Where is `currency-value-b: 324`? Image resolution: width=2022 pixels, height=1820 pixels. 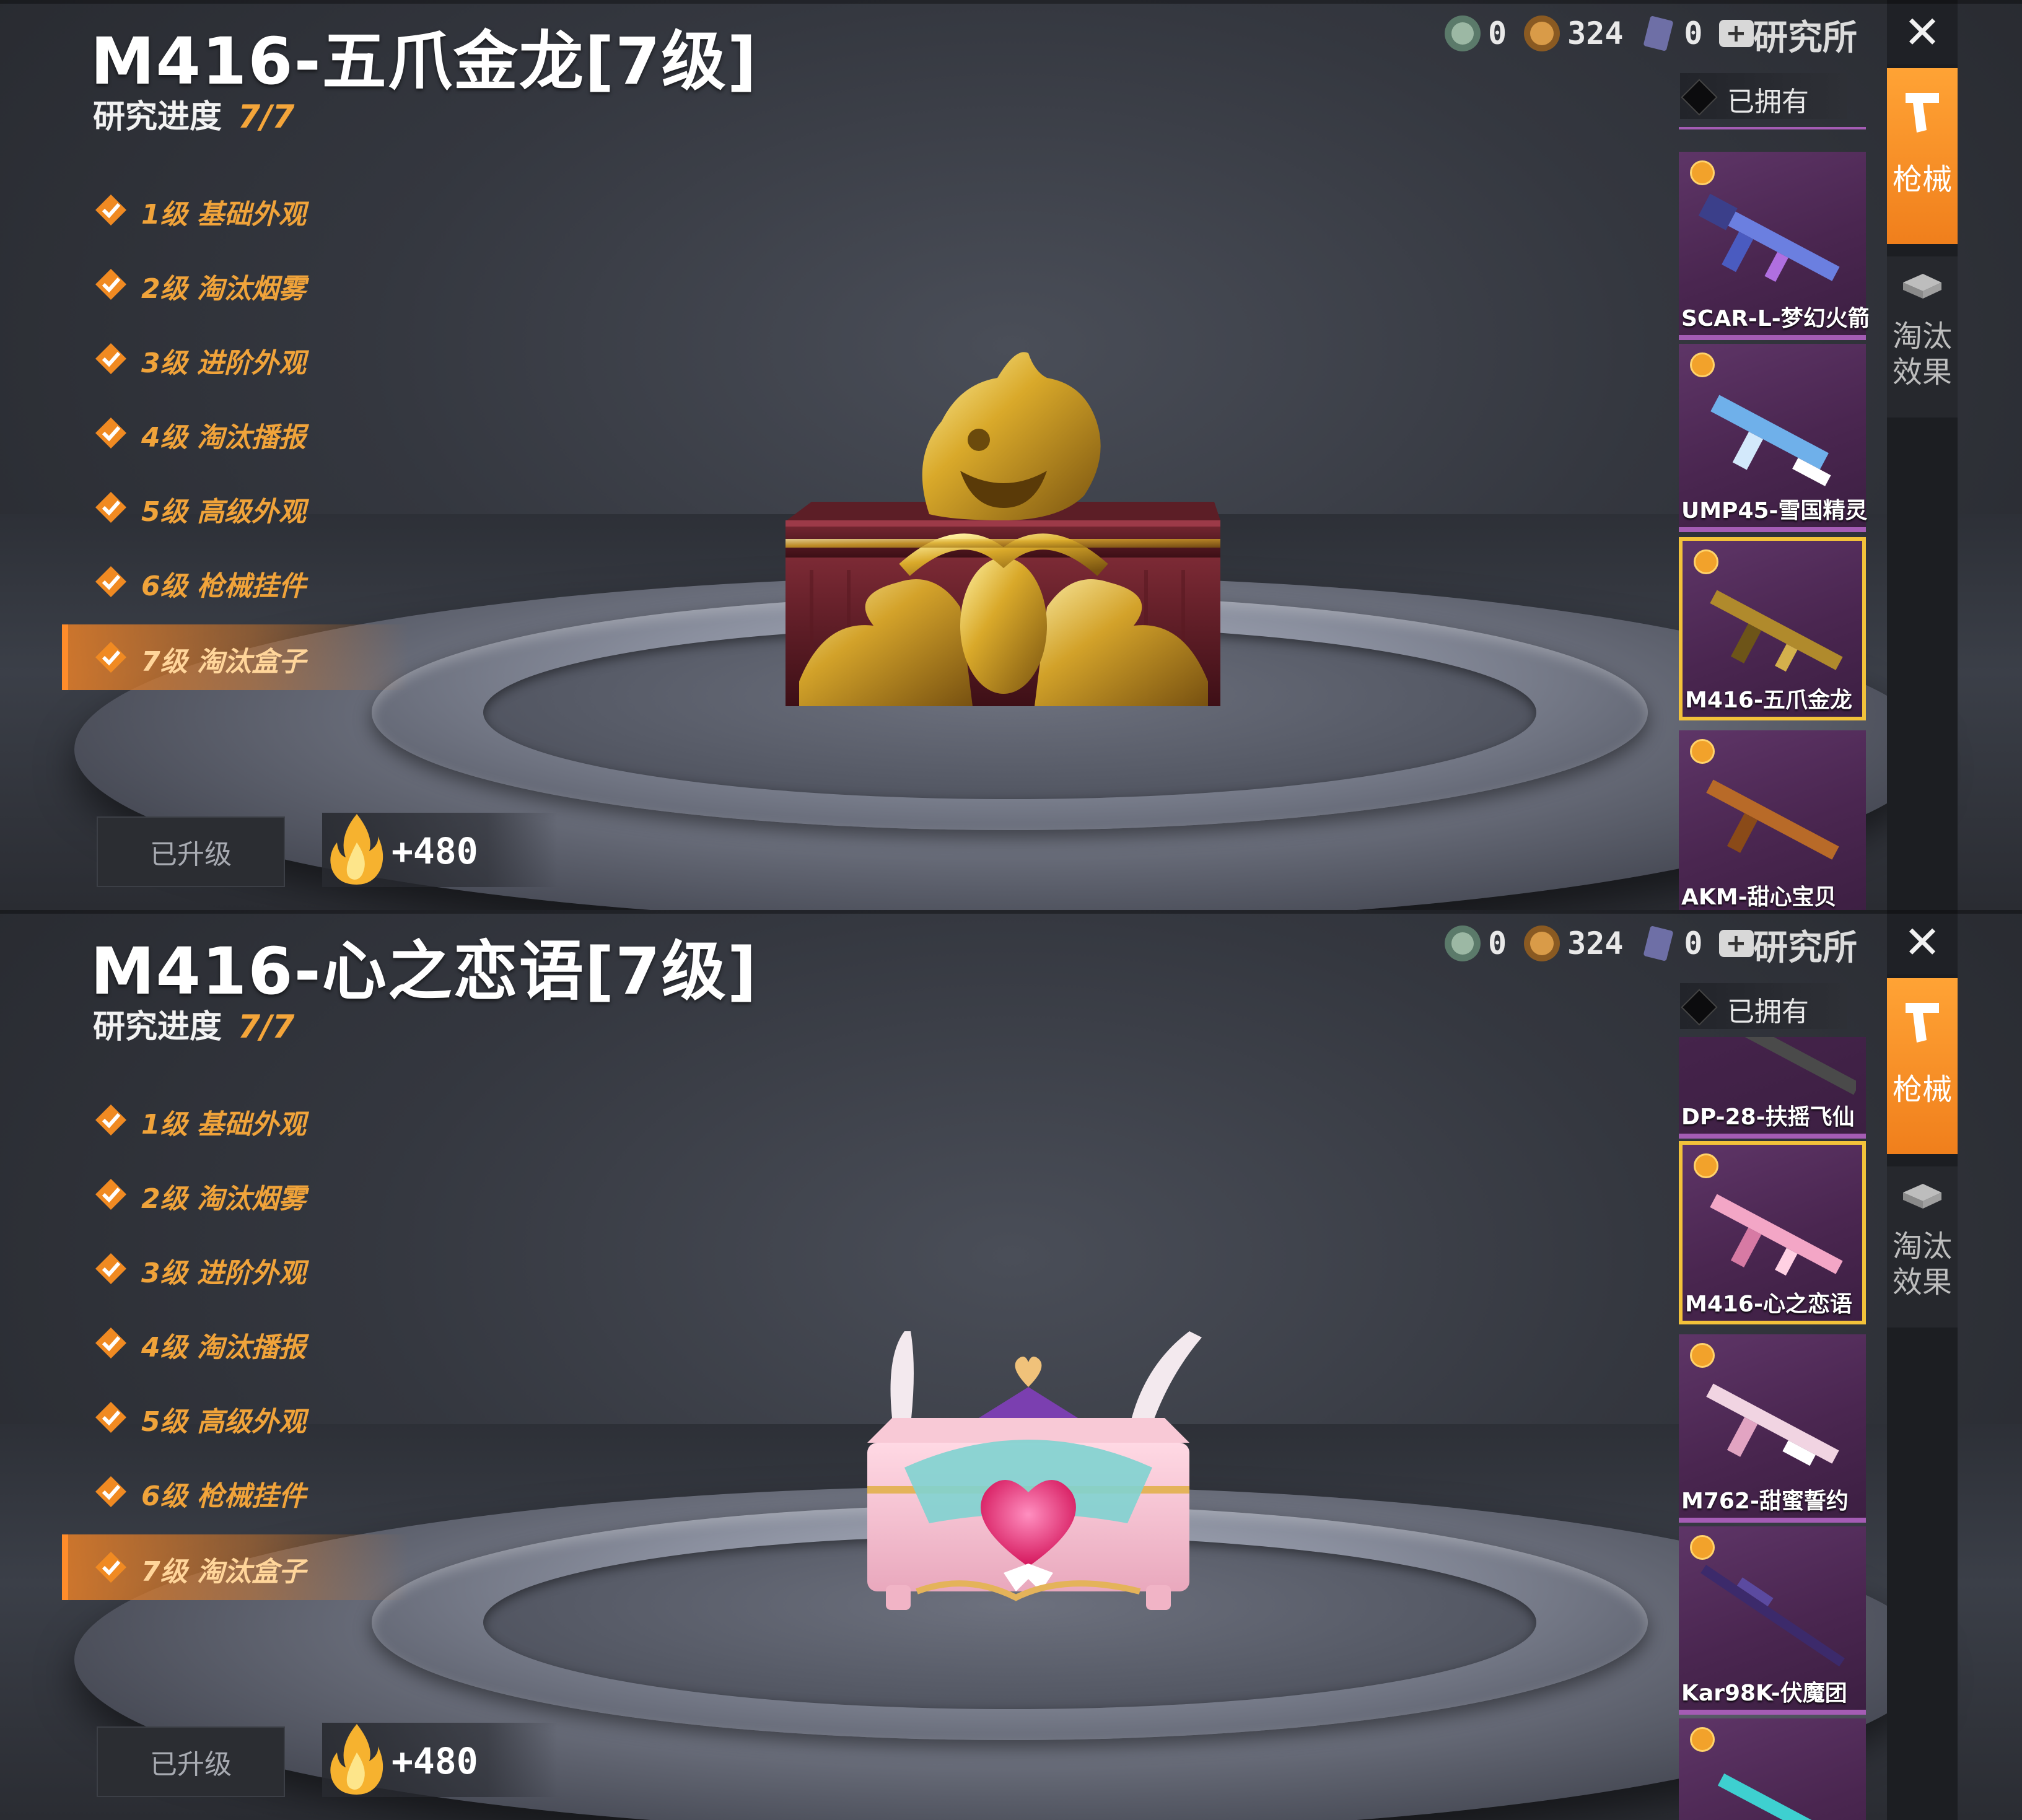
currency-value-b: 324 is located at coordinates (1596, 33).